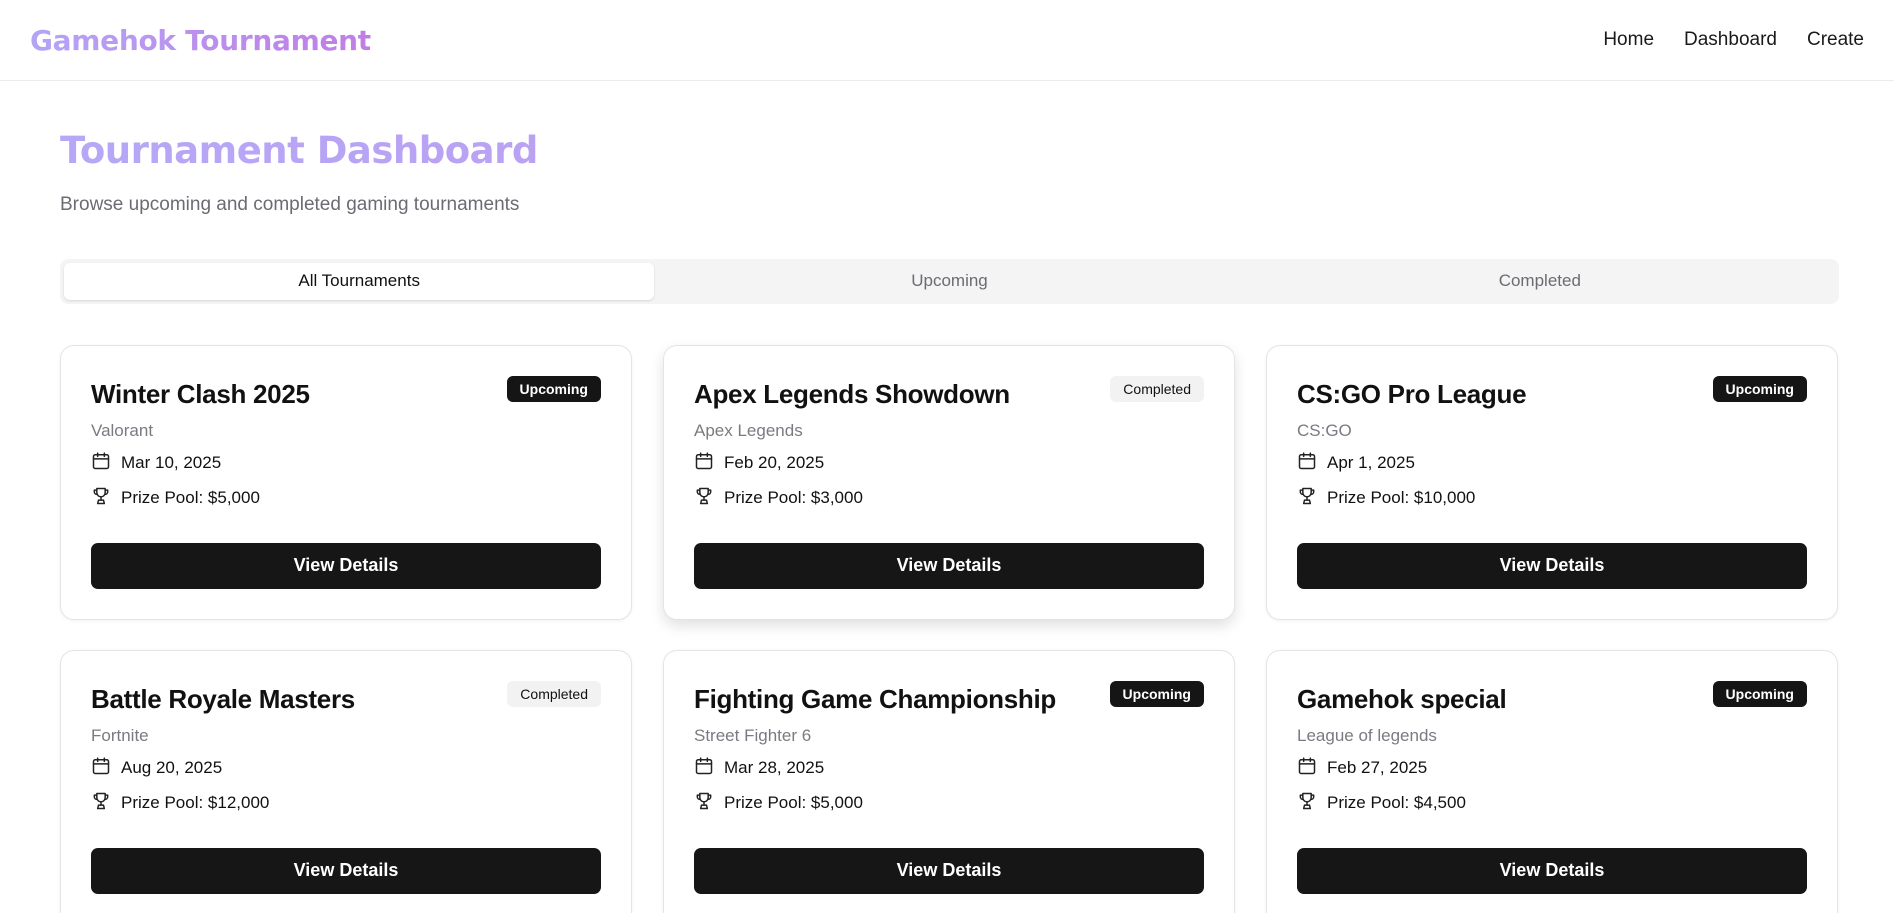  Describe the element at coordinates (949, 498) in the screenshot. I see `tournament-prize-row: Prize Pool: $3,000` at that location.